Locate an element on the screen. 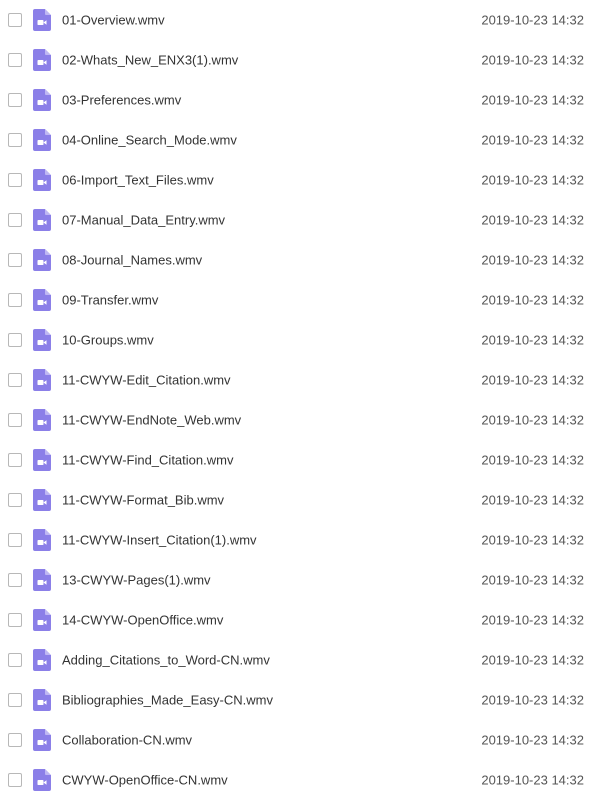 Image resolution: width=595 pixels, height=800 pixels. file-row: Collaboration-CN.wmv 2019-10-23 14:32 is located at coordinates (297, 740).